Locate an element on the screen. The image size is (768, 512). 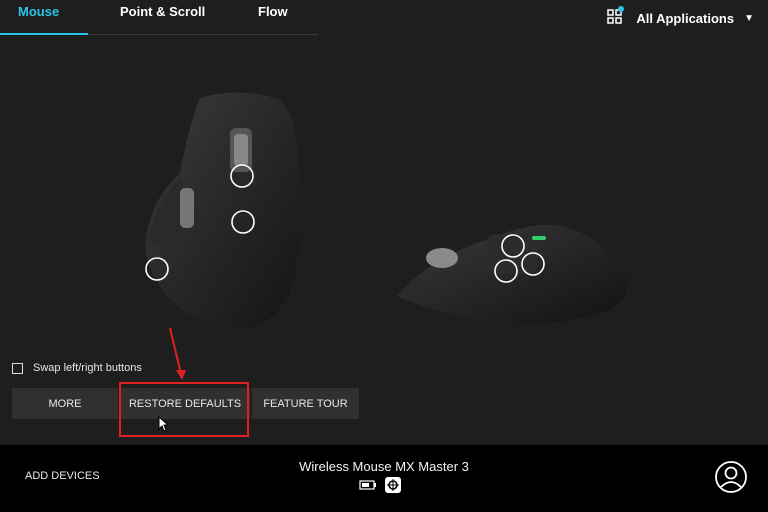
device-name: Wireless Mouse MX Master 3 is located at coordinates (384, 466).